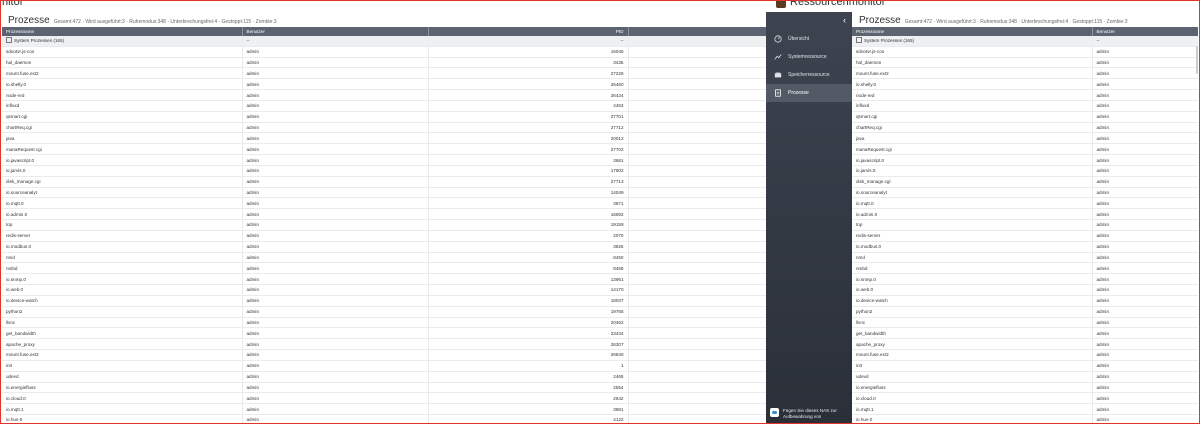 The height and width of the screenshot is (424, 1200). Describe the element at coordinates (122, 301) in the screenshot. I see `process-name-cell: io.device-watch` at that location.